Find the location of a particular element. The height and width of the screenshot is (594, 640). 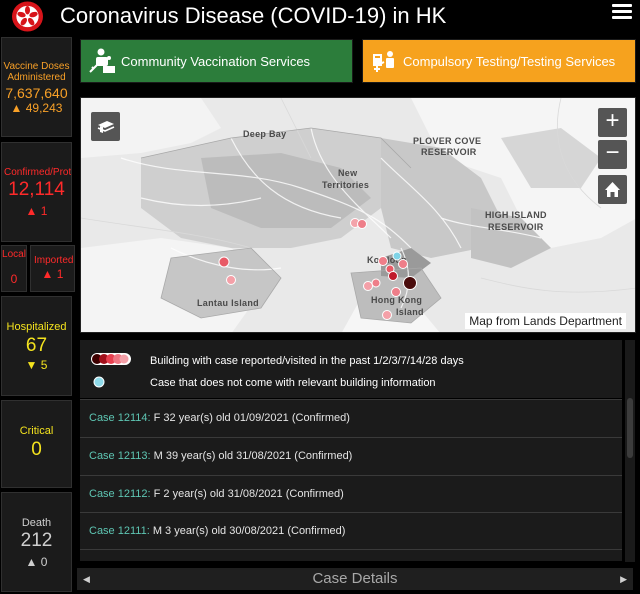

community-vaccination-button: Community Vaccination Services is located at coordinates (216, 61).